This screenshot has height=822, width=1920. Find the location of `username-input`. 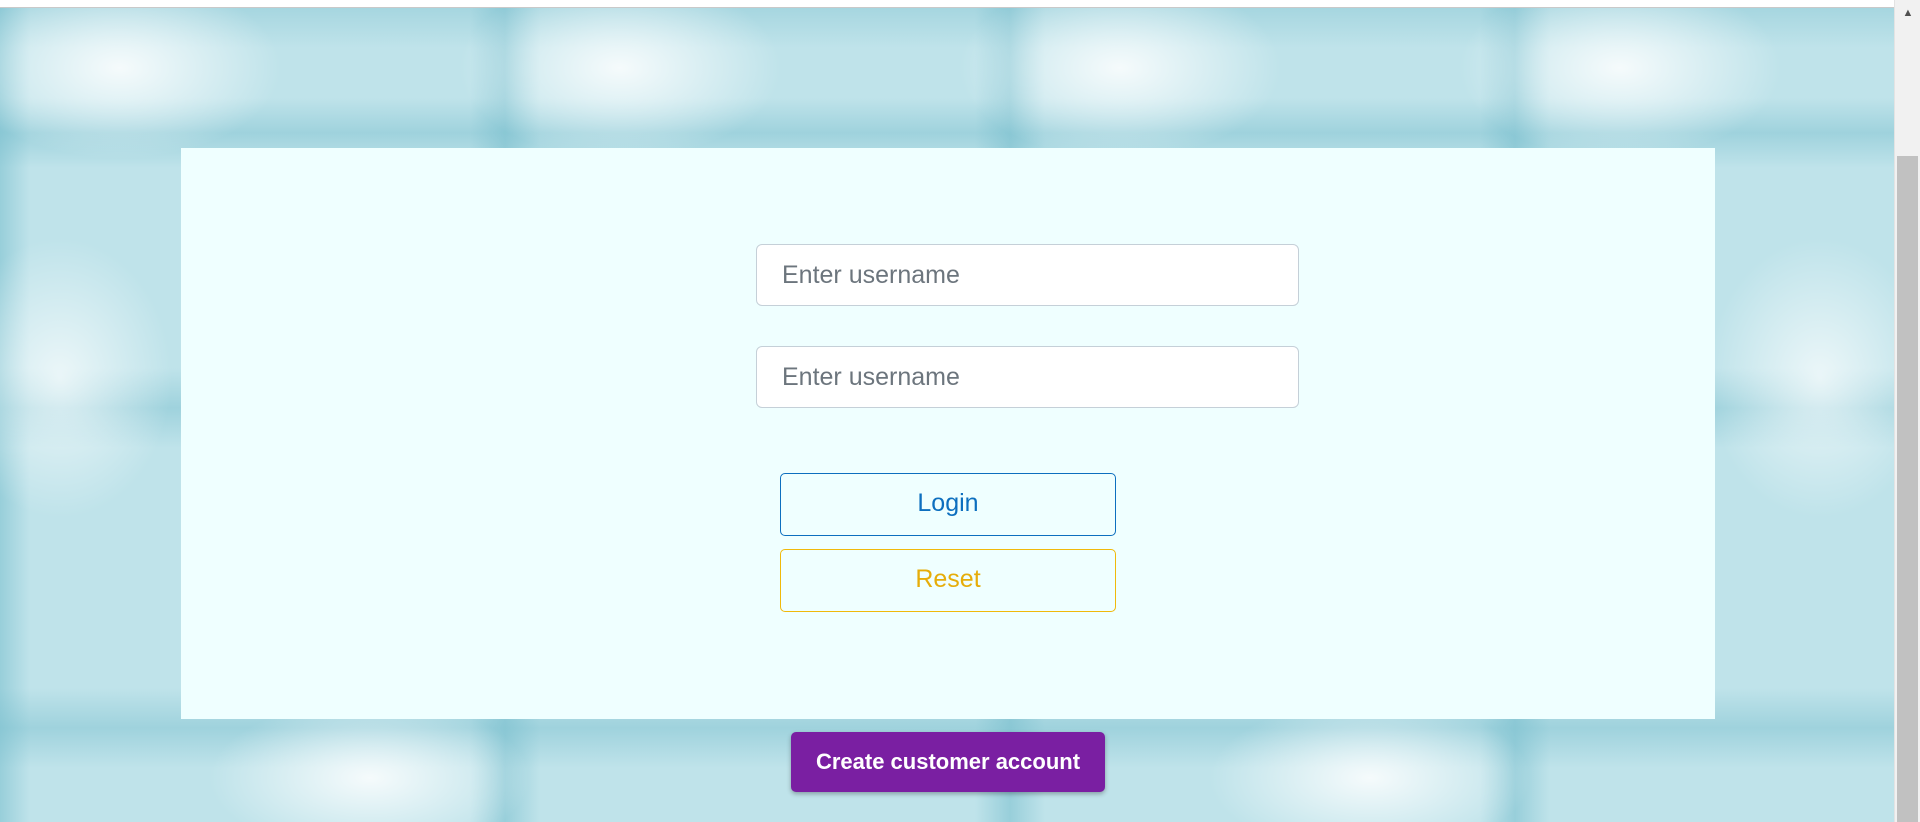

username-input is located at coordinates (1027, 275).